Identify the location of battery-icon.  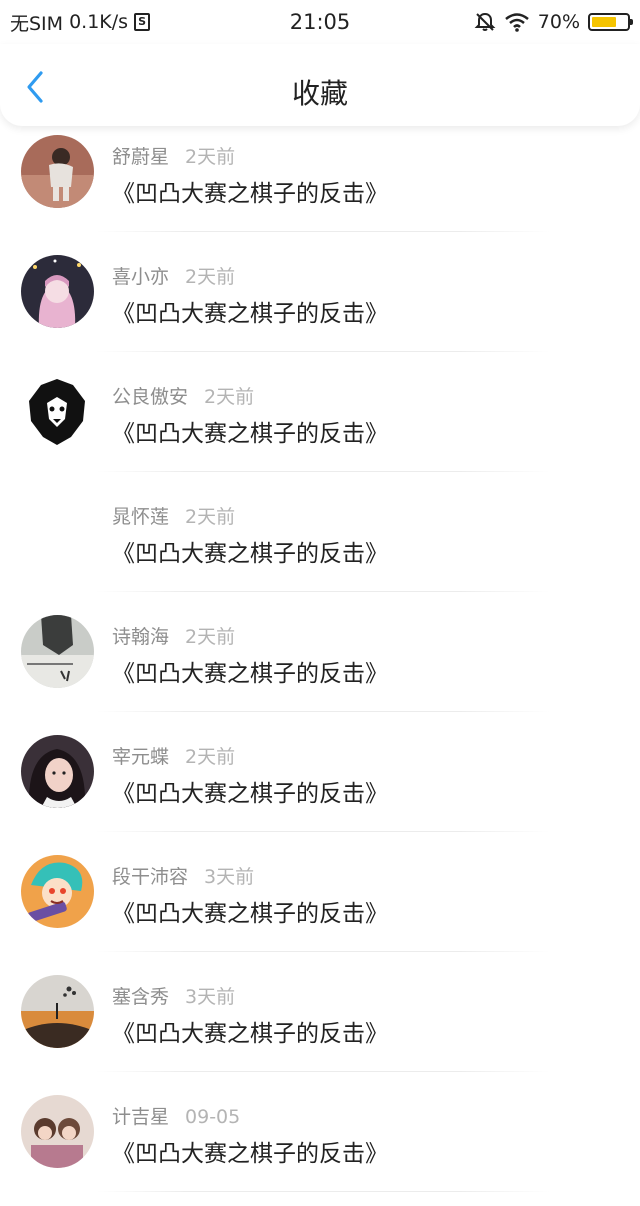
(610, 22).